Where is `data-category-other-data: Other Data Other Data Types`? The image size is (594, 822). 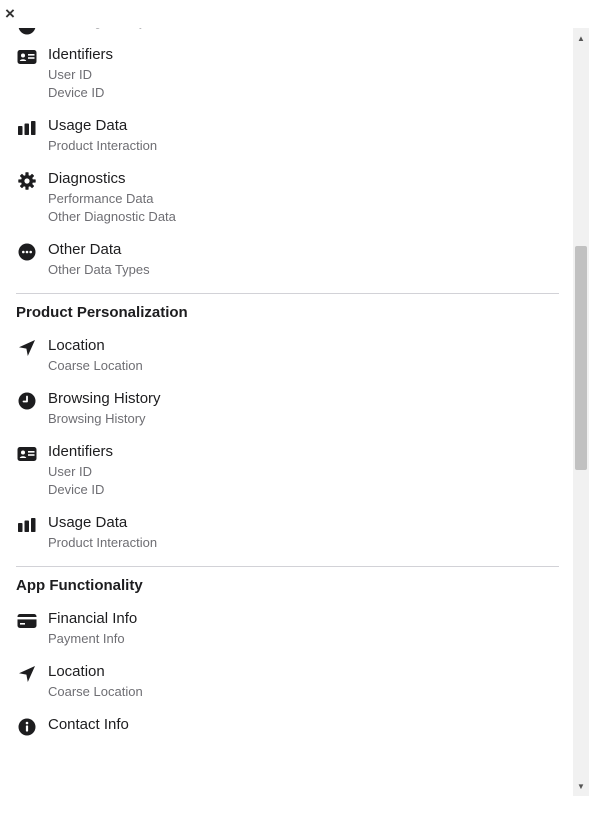 data-category-other-data: Other Data Other Data Types is located at coordinates (287, 259).